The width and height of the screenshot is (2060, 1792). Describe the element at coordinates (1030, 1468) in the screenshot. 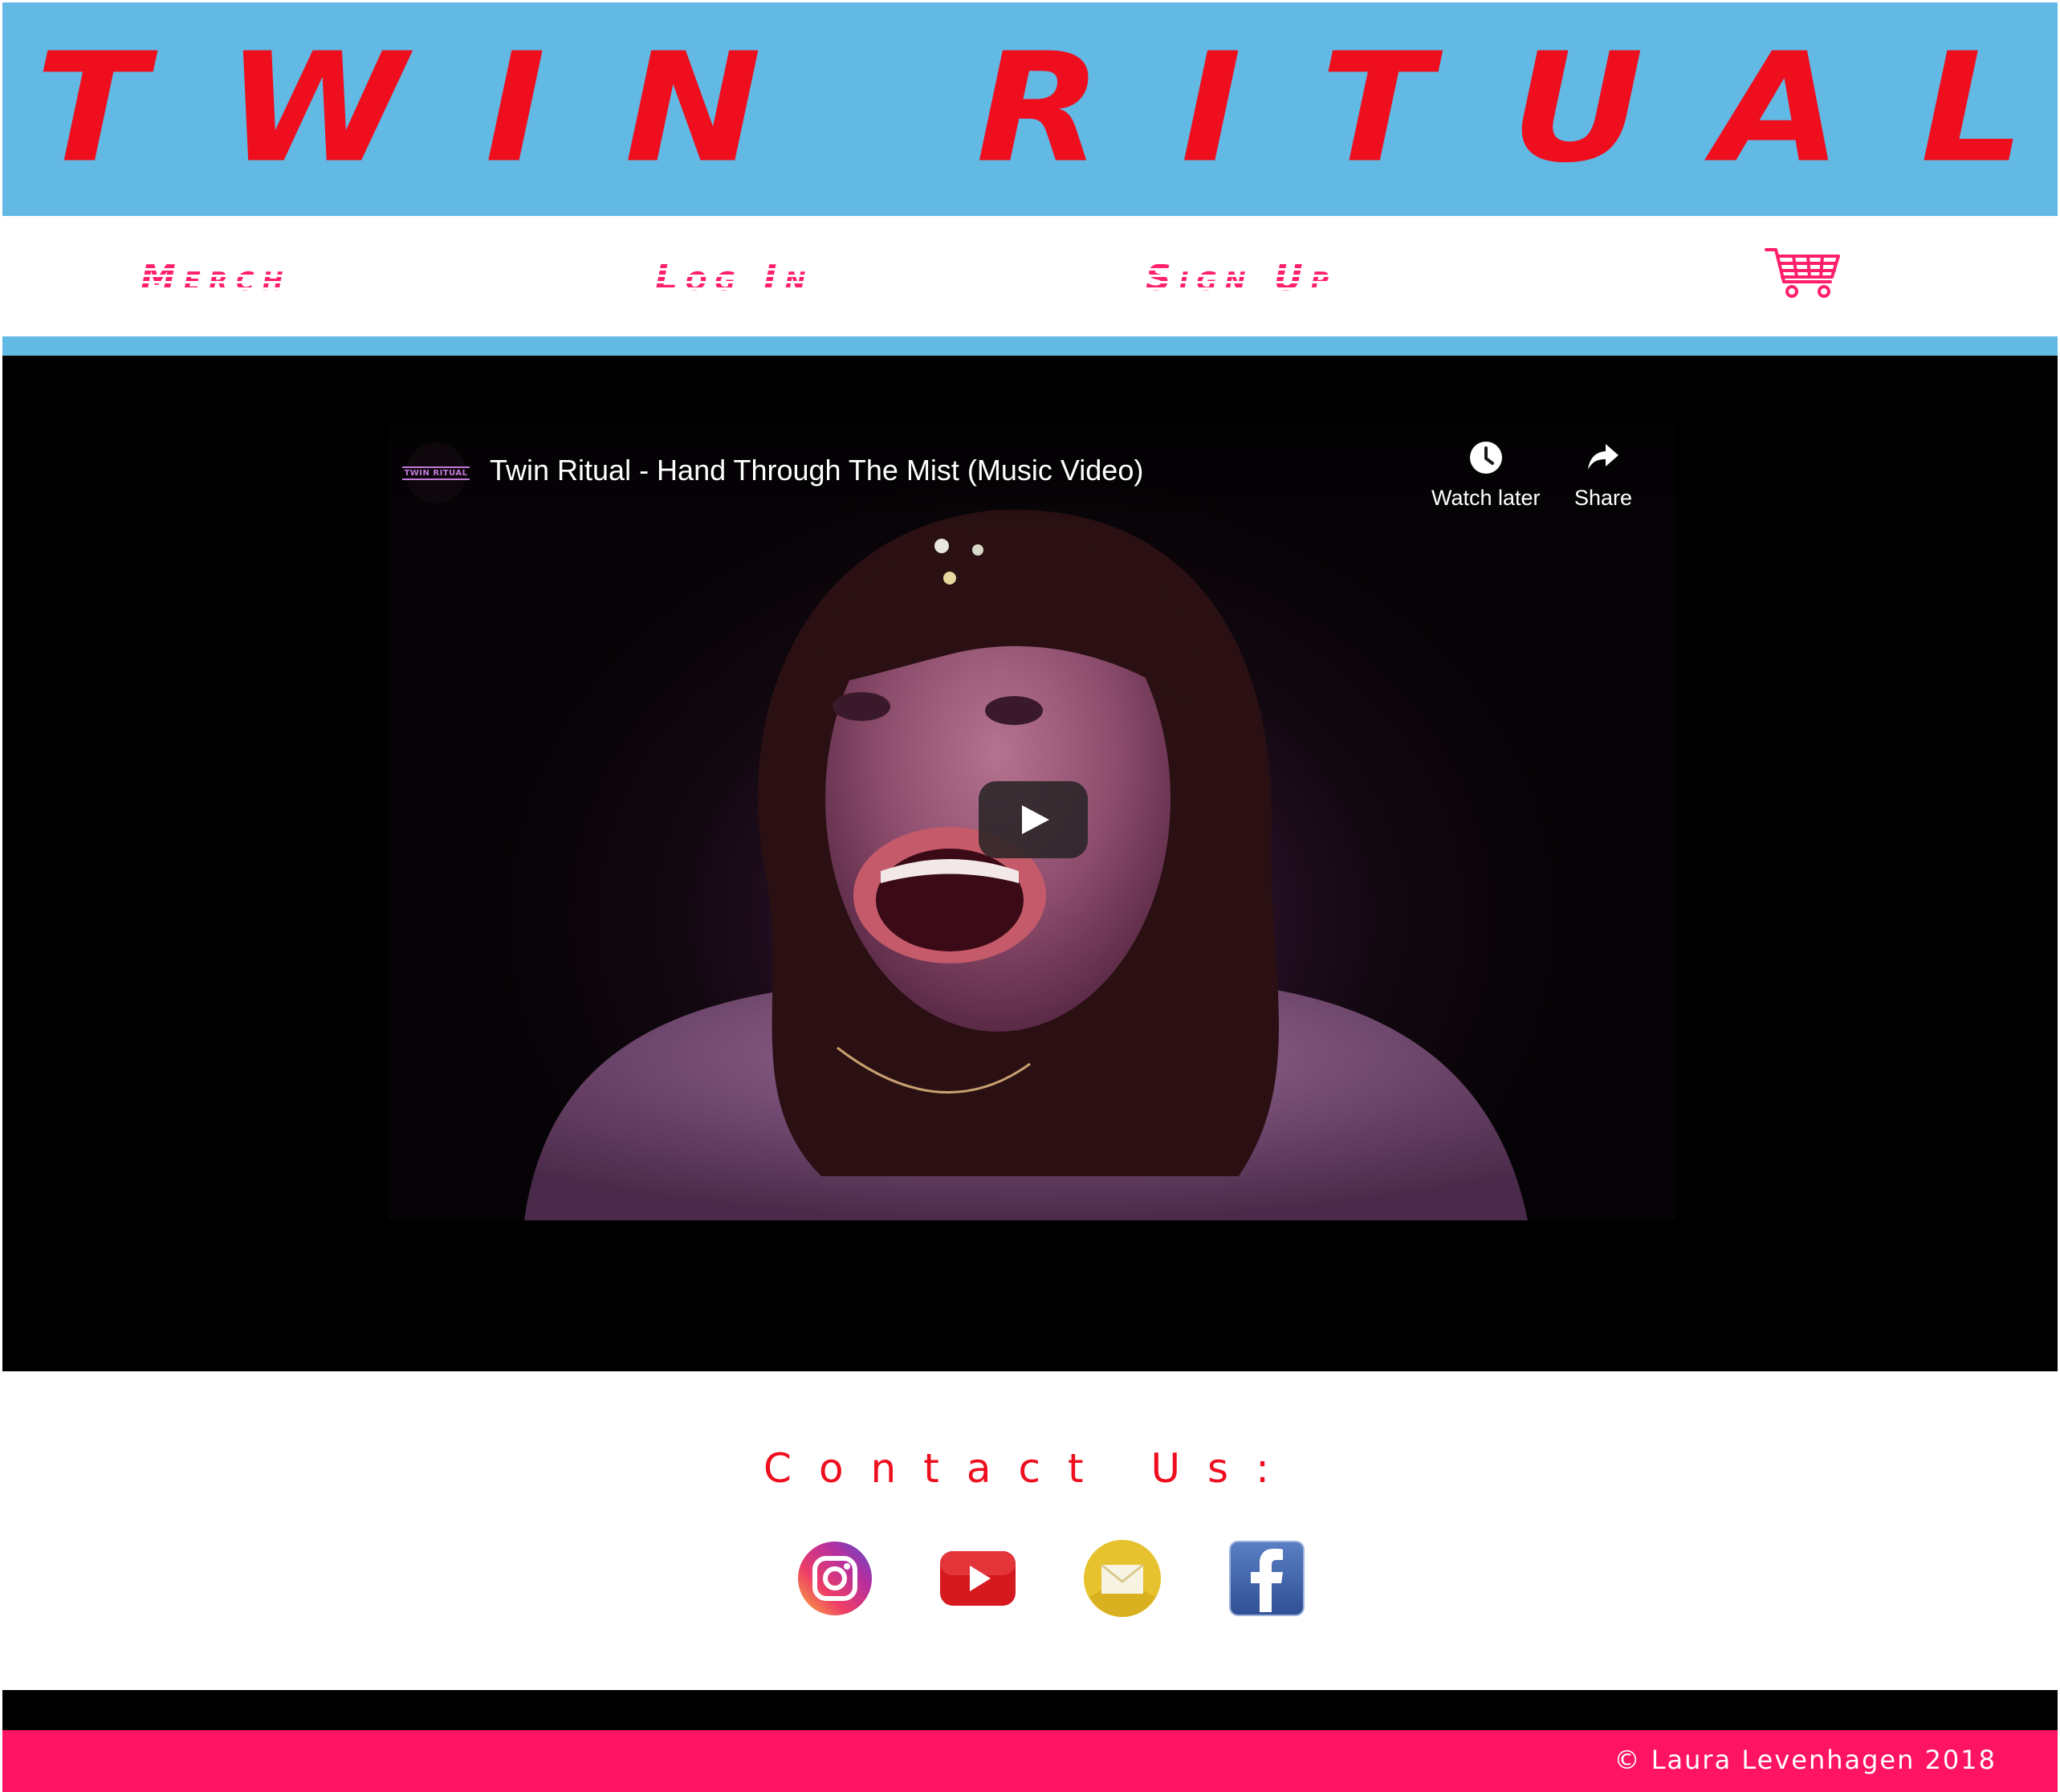

I see `contact-heading: Contact Us:` at that location.